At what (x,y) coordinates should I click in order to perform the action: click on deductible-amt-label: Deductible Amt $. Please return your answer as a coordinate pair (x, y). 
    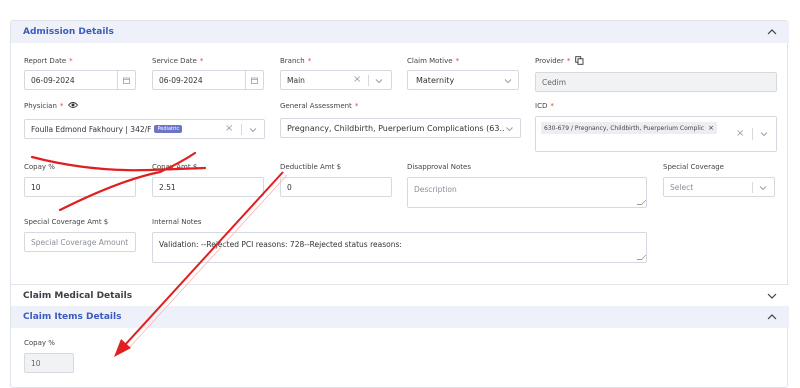
    Looking at the image, I should click on (311, 167).